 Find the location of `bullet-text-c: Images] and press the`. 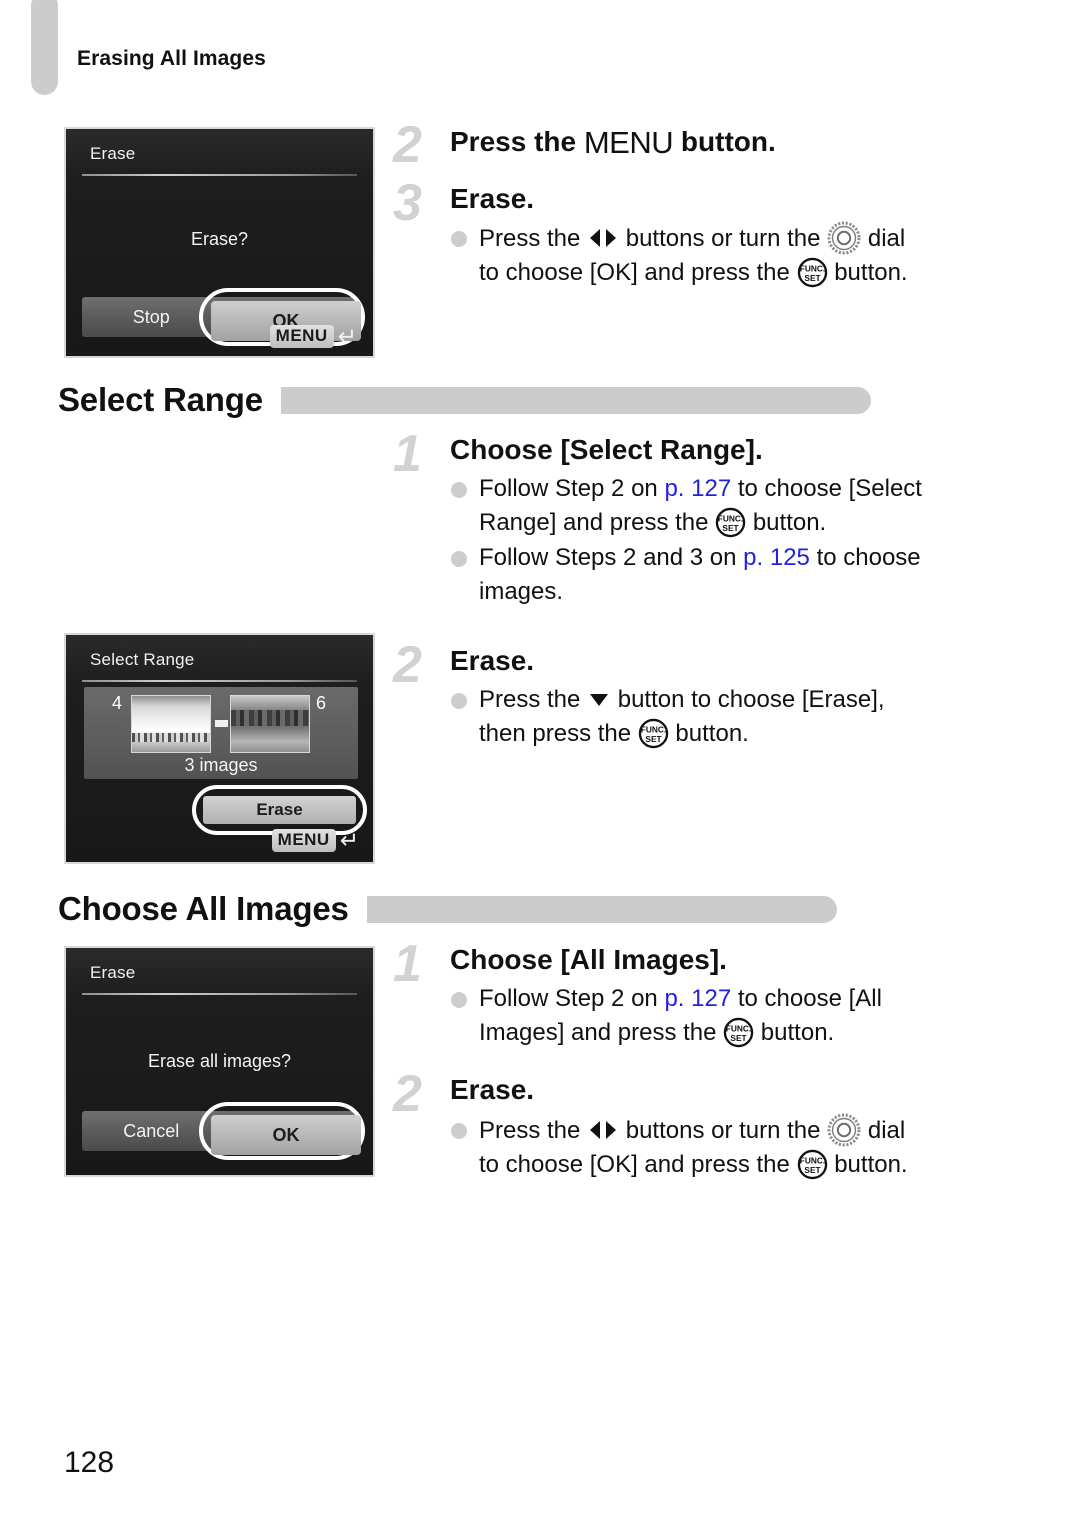

bullet-text-c: Images] and press the is located at coordinates (601, 1033).